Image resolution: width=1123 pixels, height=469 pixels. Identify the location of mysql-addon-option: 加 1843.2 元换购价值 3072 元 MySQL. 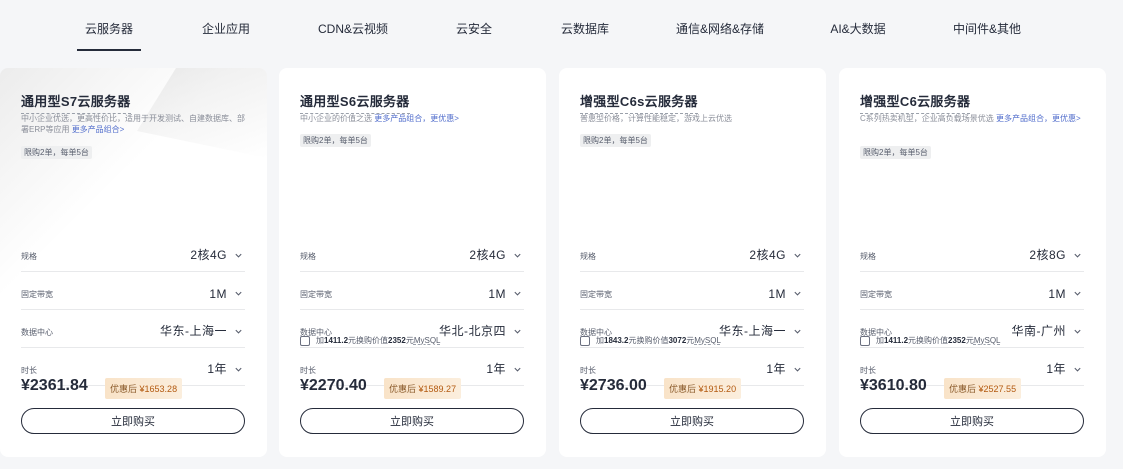
(650, 340).